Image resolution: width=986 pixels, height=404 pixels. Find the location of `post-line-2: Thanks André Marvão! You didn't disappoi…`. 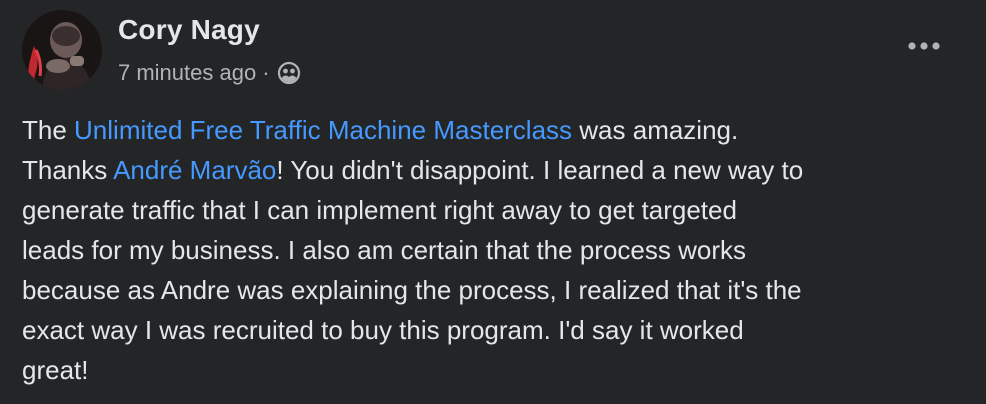

post-line-2: Thanks André Marvão! You didn't disappoi… is located at coordinates (494, 170).